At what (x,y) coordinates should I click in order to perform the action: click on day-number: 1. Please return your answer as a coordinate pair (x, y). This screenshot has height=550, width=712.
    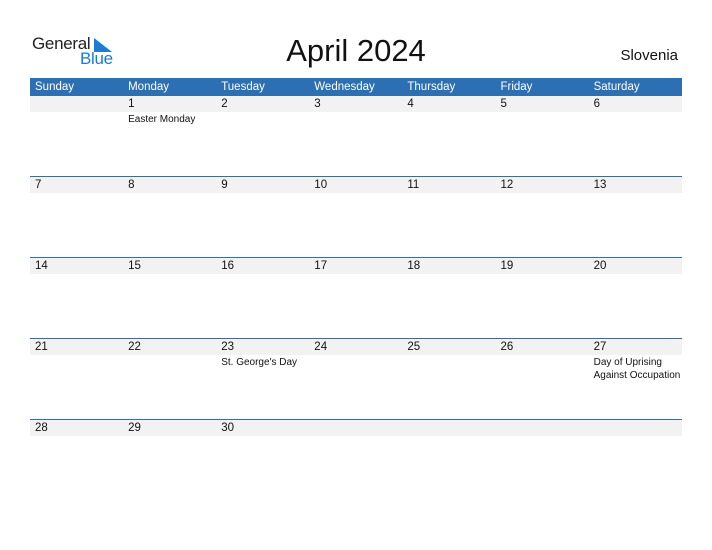
    Looking at the image, I should click on (131, 104).